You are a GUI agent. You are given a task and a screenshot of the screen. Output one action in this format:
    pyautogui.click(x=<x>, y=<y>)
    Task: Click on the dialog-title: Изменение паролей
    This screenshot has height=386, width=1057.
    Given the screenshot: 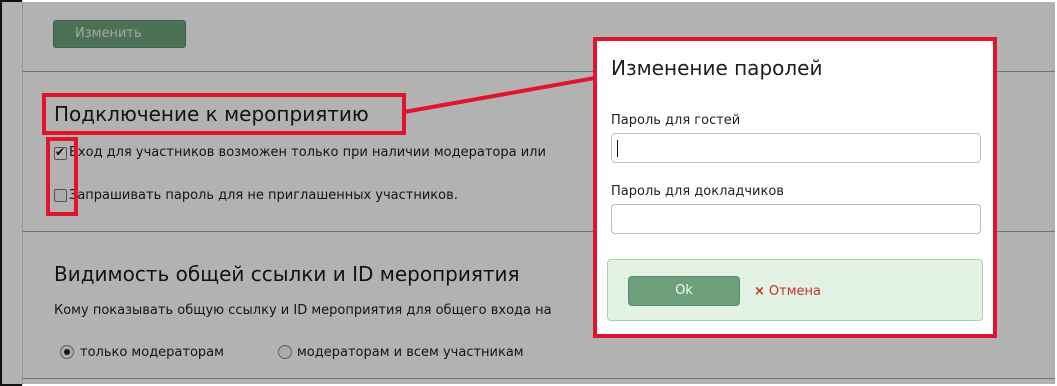 What is the action you would take?
    pyautogui.click(x=717, y=68)
    